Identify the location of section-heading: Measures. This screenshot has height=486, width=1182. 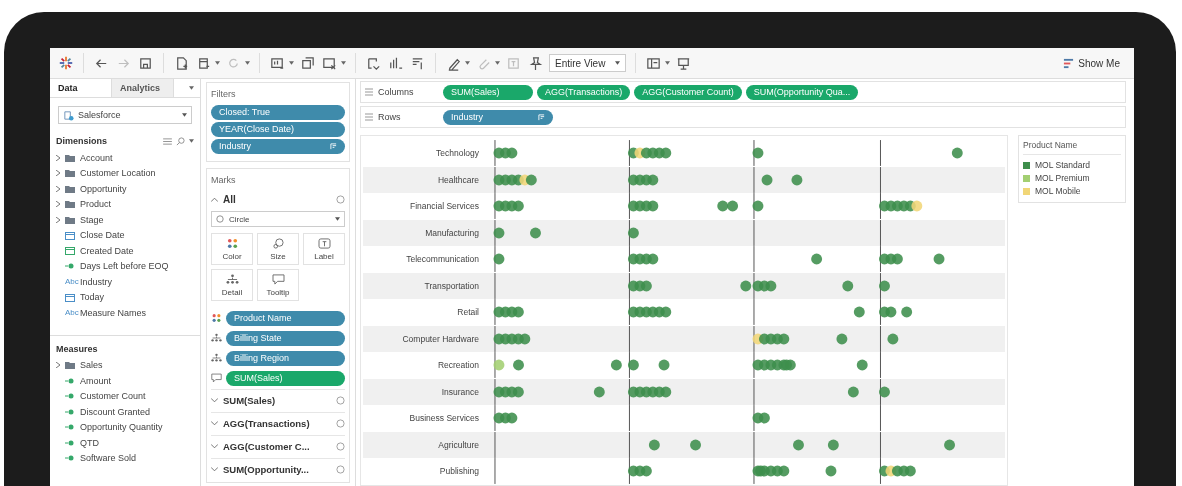
(77, 348).